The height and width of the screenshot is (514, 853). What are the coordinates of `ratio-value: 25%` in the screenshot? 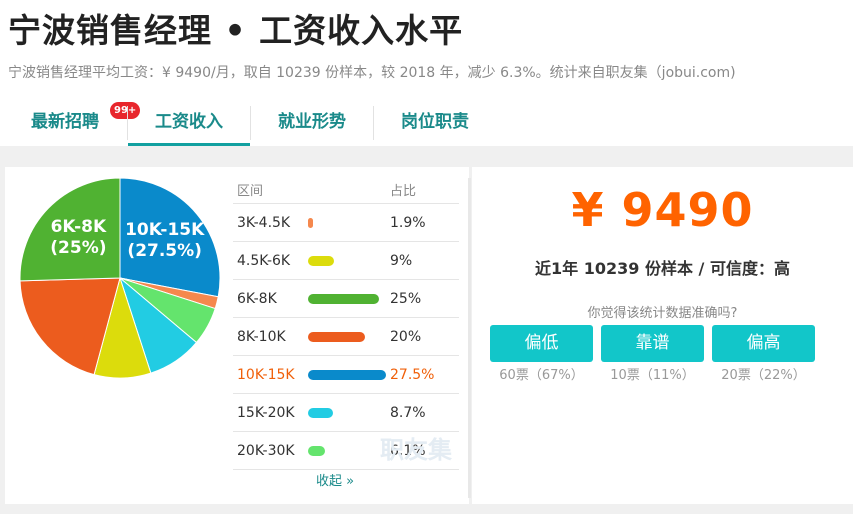 It's located at (406, 299).